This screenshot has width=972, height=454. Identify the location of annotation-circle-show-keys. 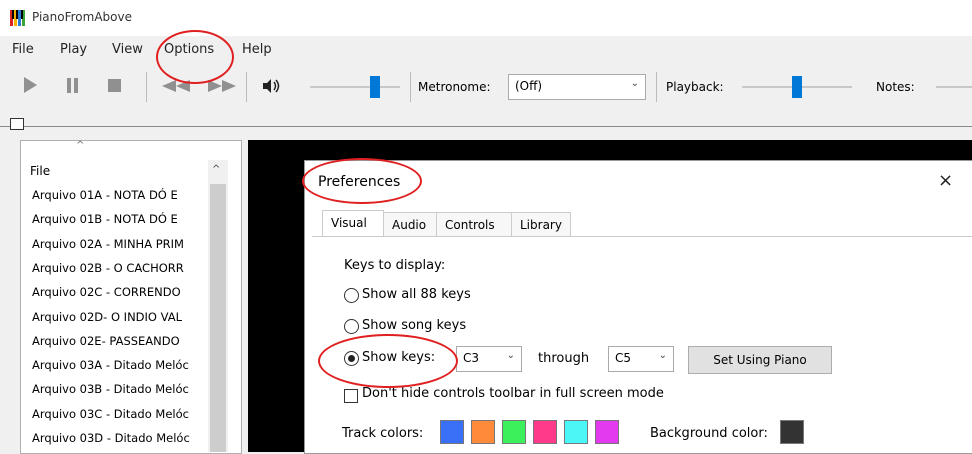
(388, 361).